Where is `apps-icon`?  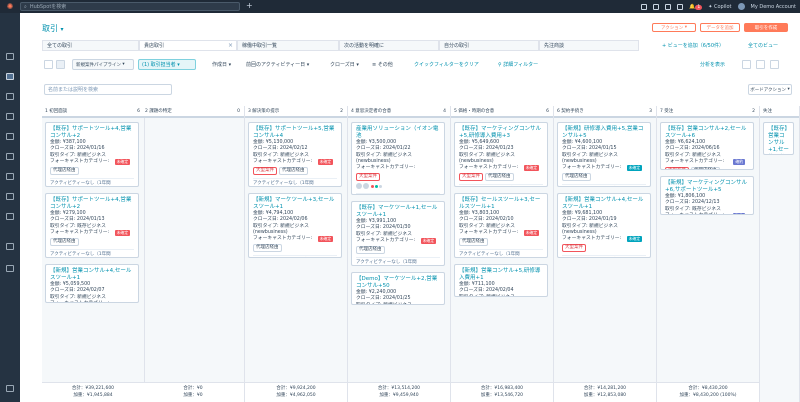
apps-icon is located at coordinates (10, 268).